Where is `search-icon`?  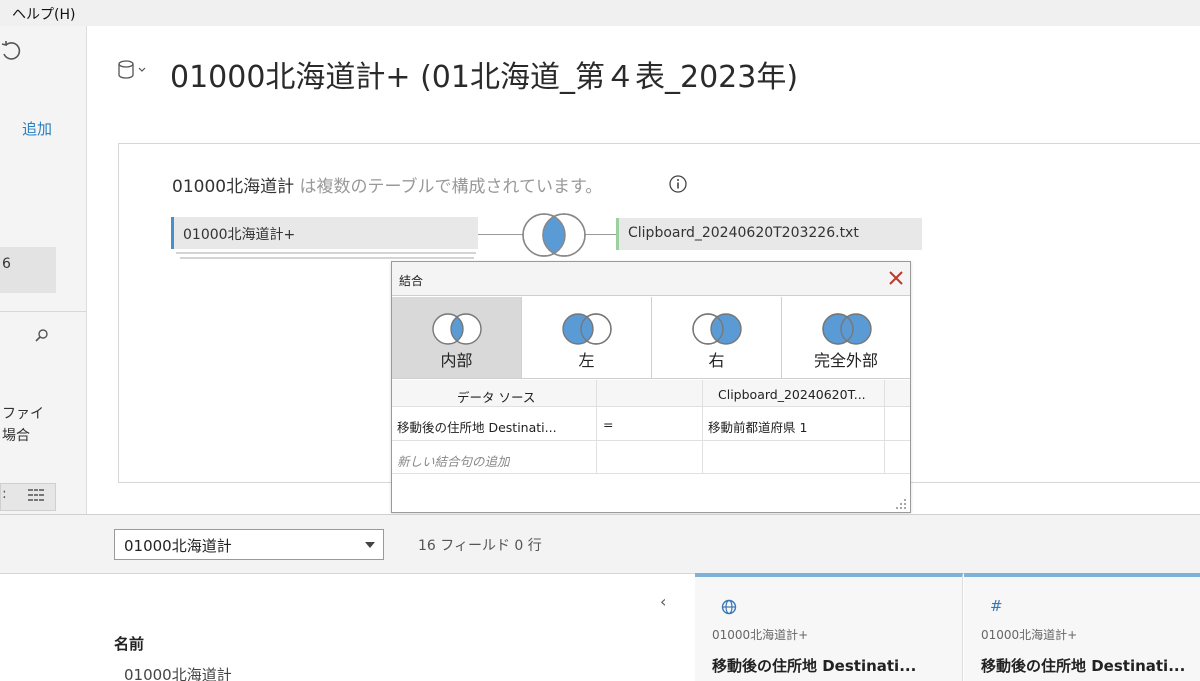
search-icon is located at coordinates (42, 336).